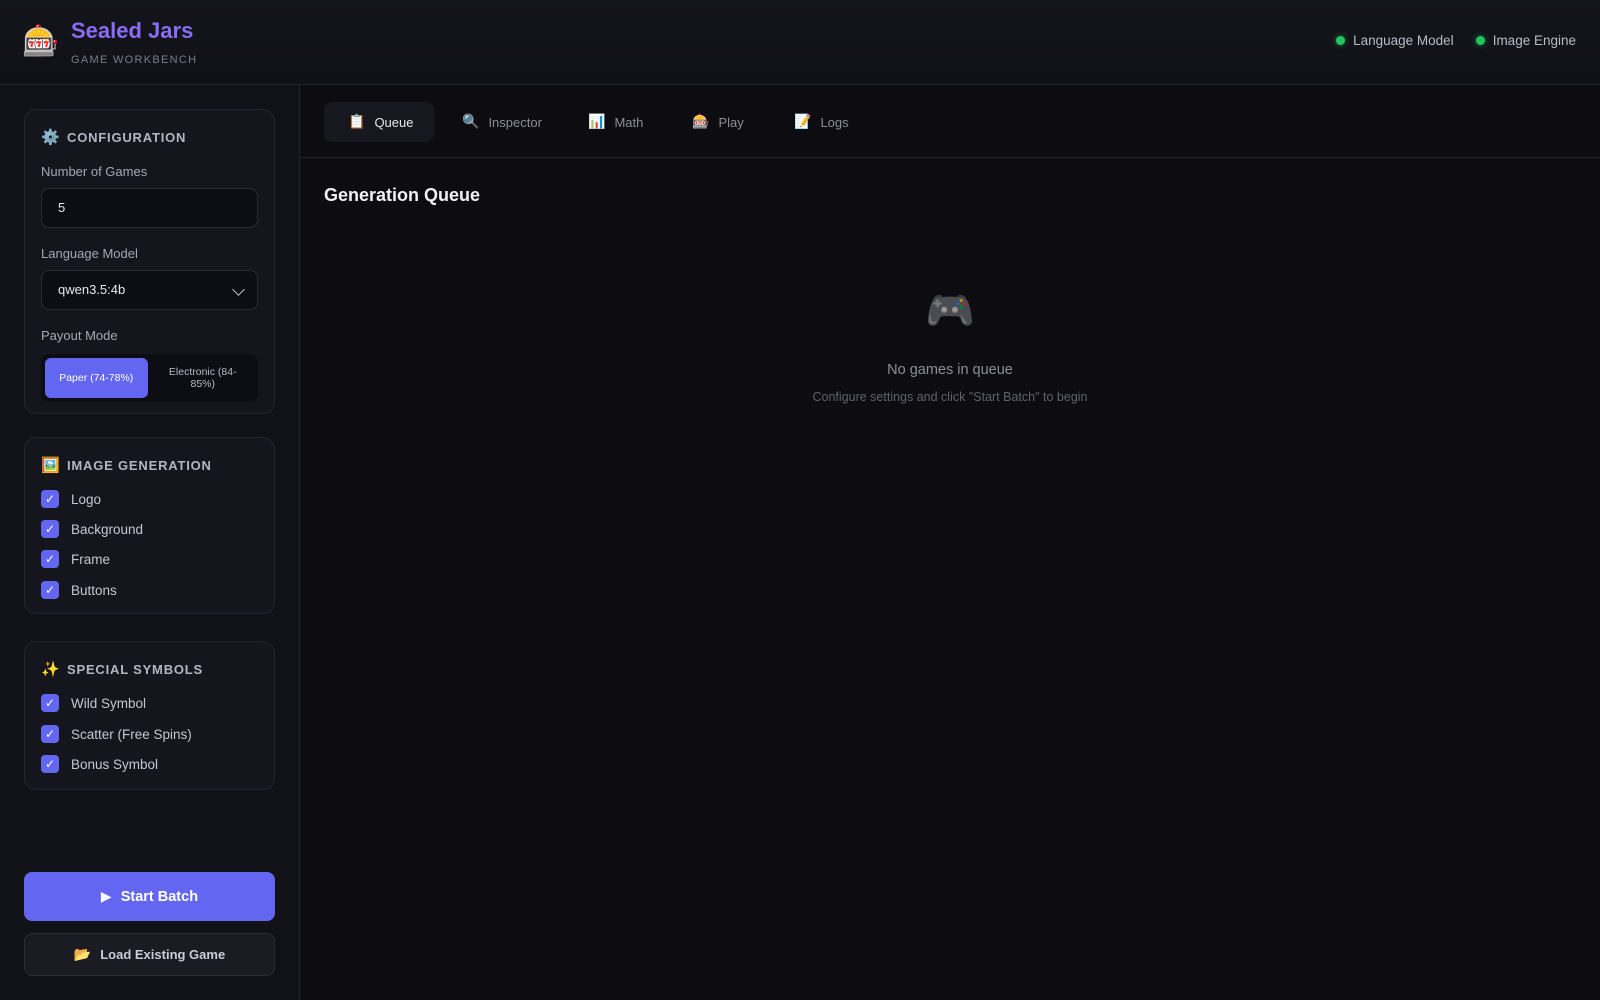 The width and height of the screenshot is (1600, 1000). I want to click on checkbox-label: Logo, so click(86, 499).